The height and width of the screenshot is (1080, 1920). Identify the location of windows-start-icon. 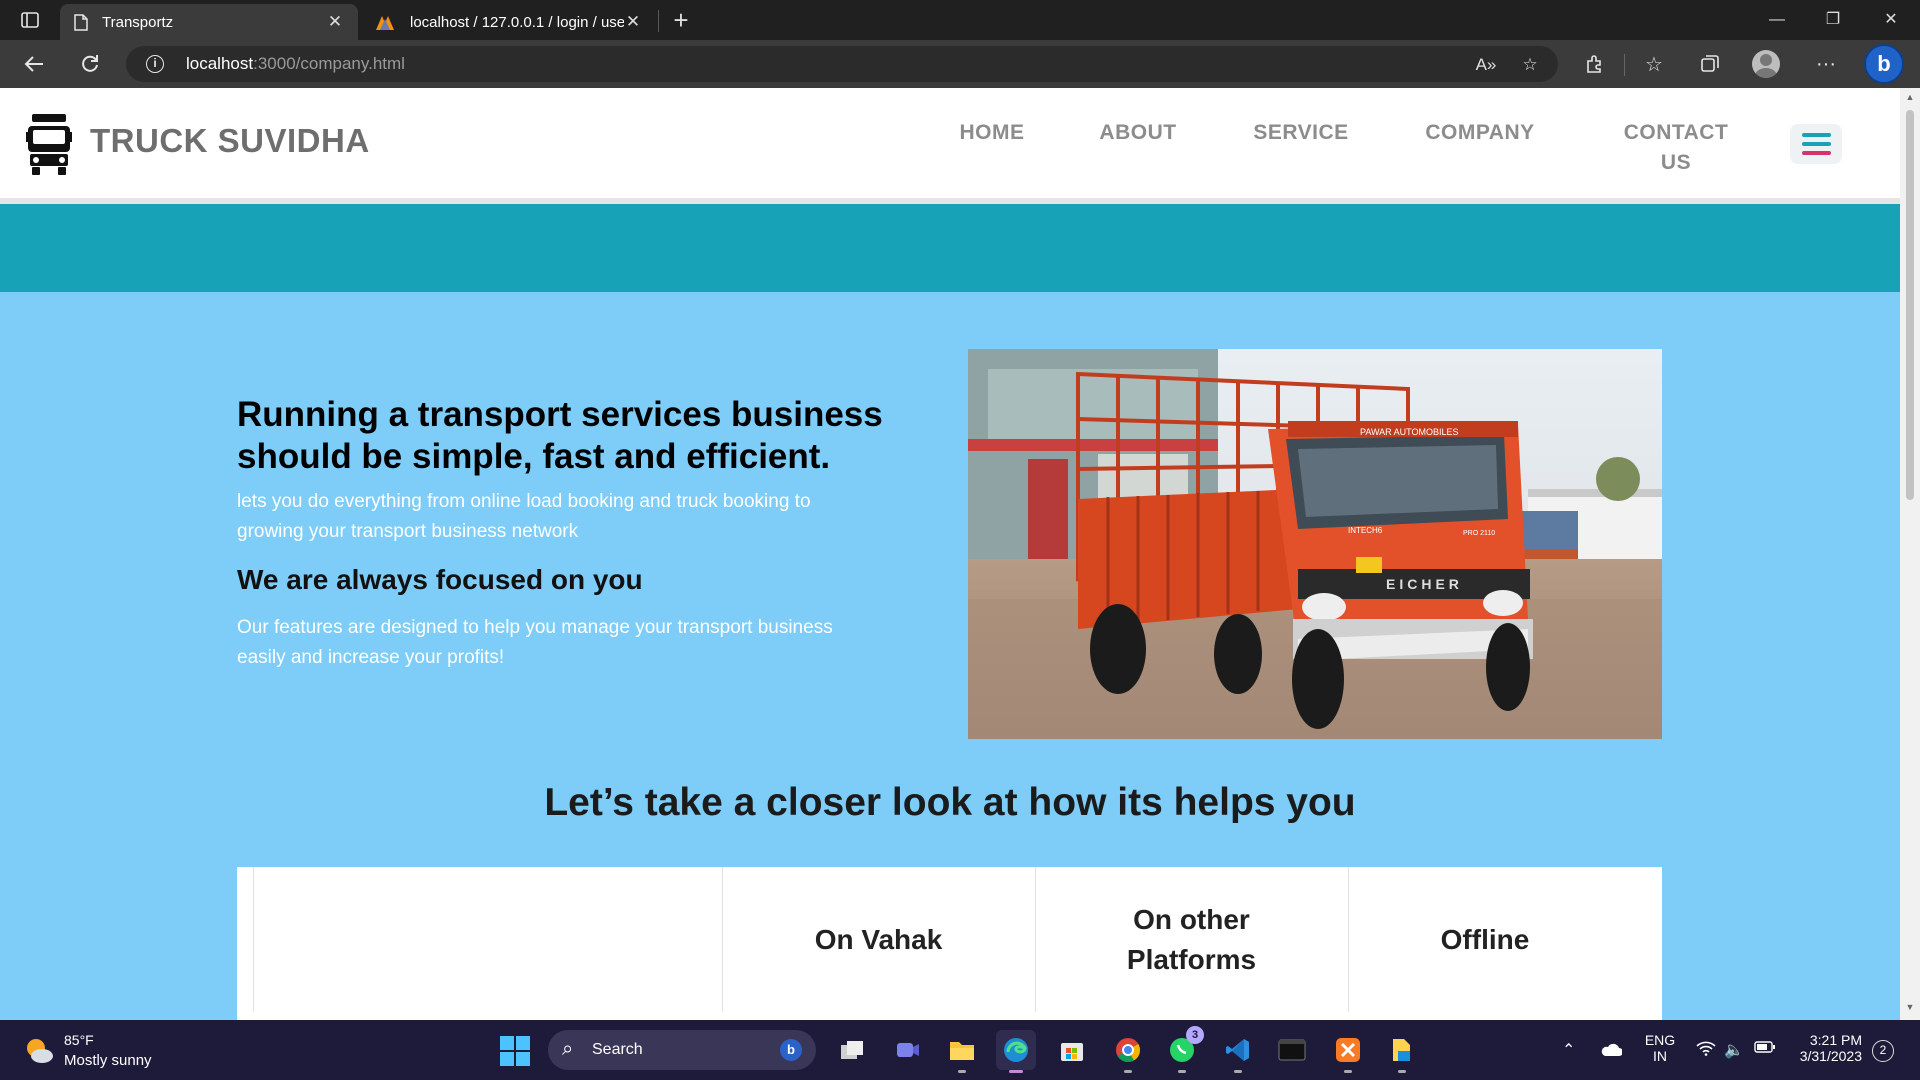
(515, 1051).